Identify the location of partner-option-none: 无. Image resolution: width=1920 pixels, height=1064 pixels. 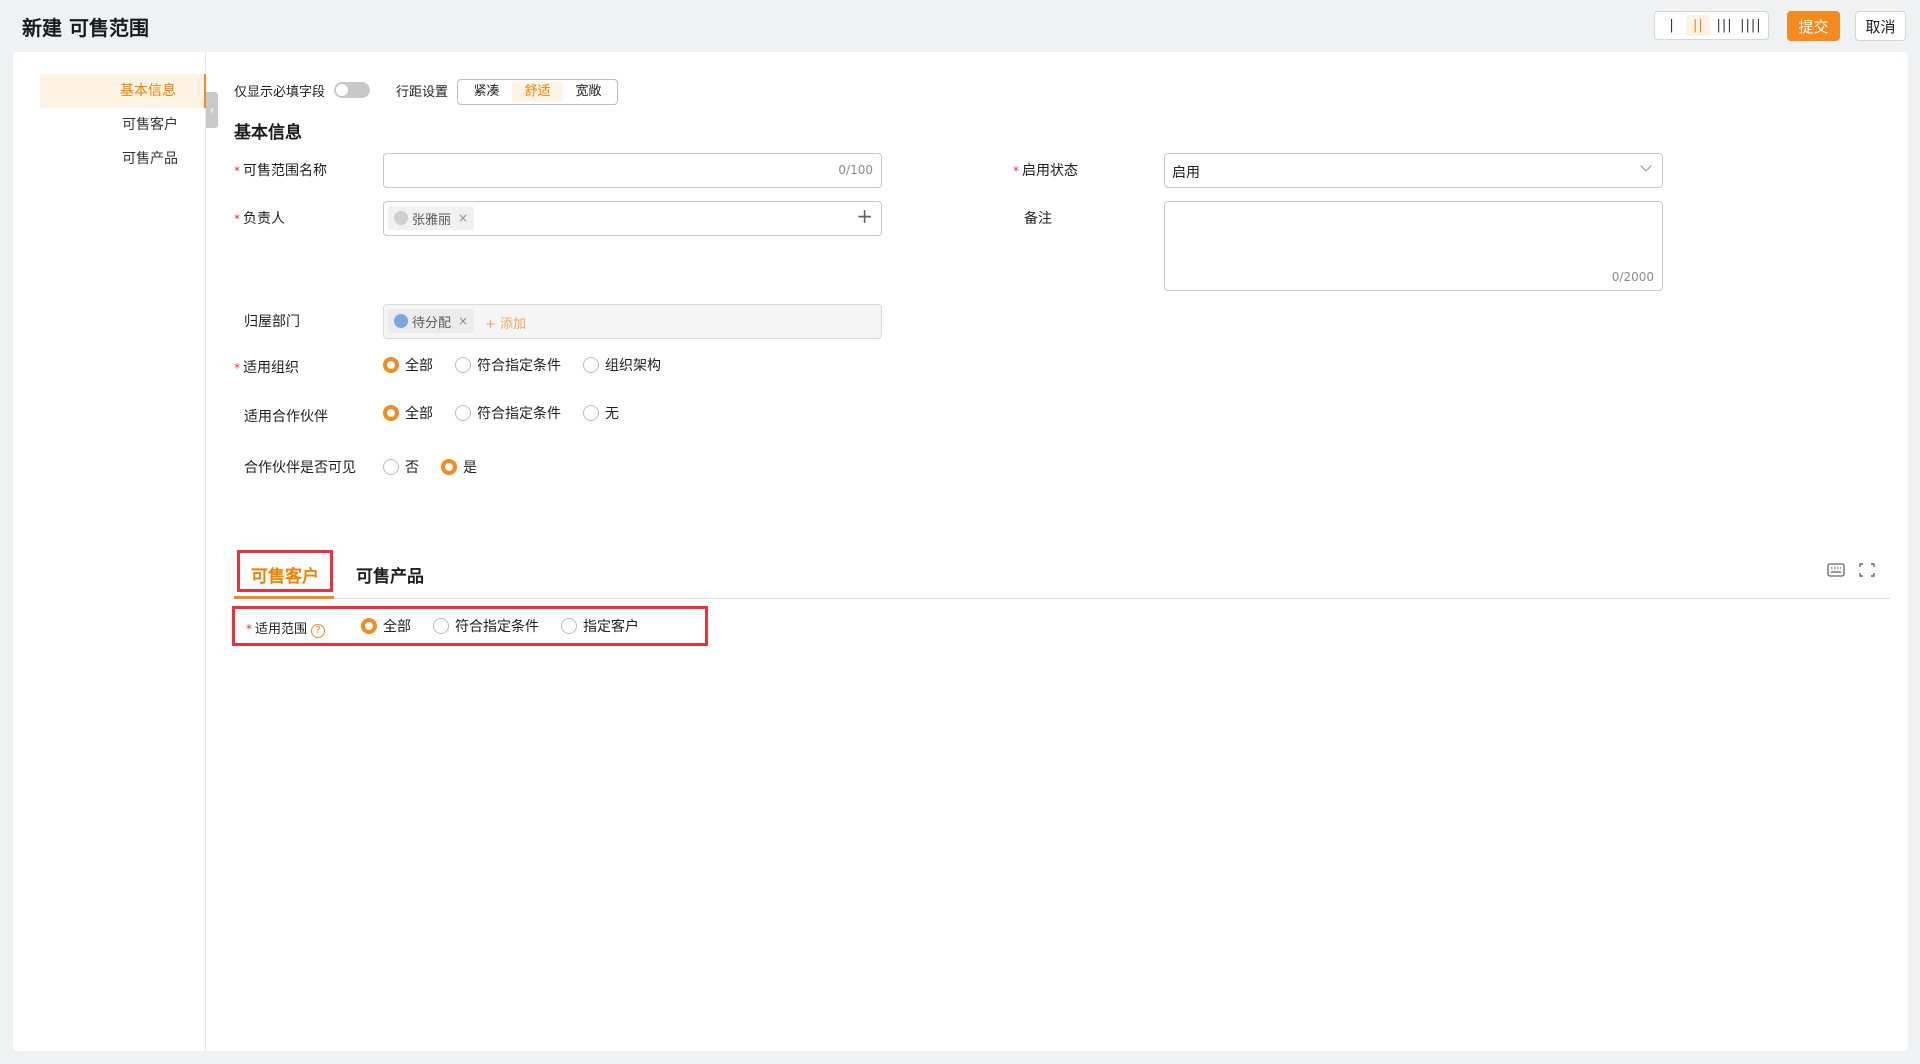
(601, 413).